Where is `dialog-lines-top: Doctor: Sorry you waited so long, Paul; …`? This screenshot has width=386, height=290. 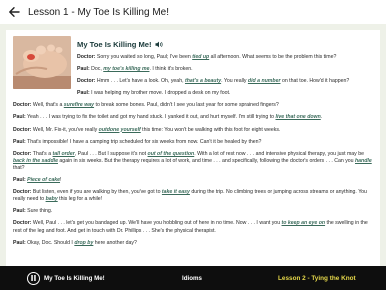 dialog-lines-top: Doctor: Sorry you waited so long, Paul; … is located at coordinates (225, 75).